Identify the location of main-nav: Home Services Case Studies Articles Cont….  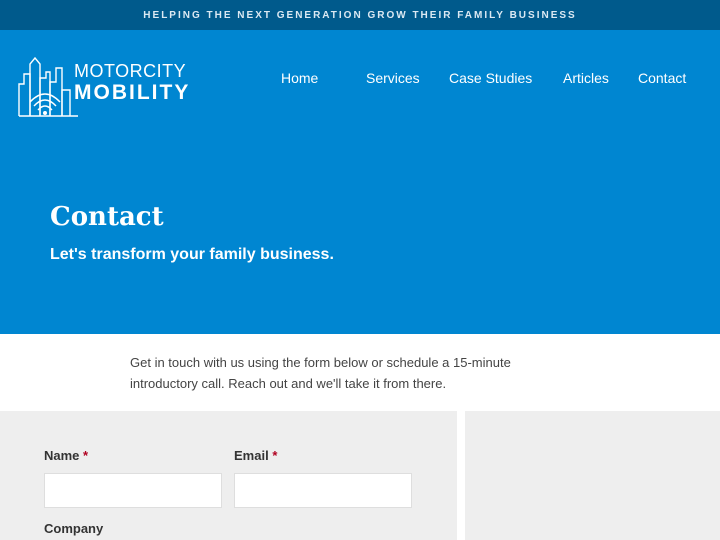
(360, 81).